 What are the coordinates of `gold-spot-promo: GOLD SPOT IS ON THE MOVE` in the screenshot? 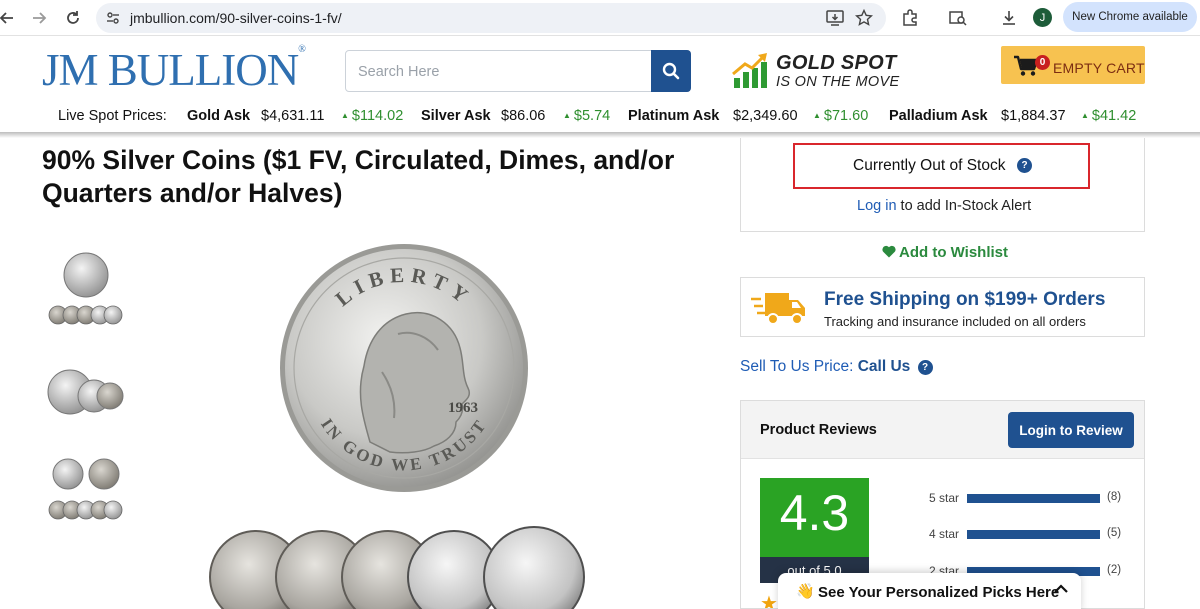 It's located at (816, 71).